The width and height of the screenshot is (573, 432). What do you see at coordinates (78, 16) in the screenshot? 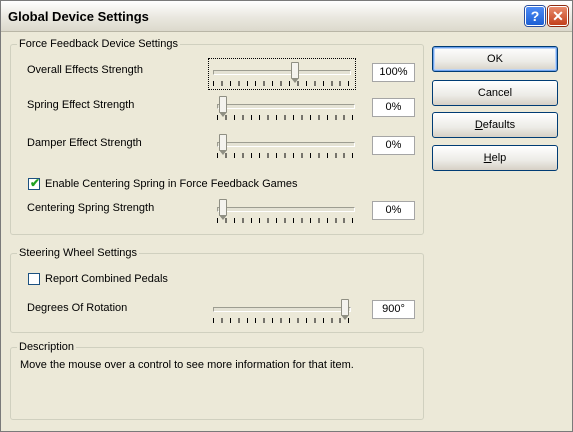
I see `window-title: Global Device Settings` at bounding box center [78, 16].